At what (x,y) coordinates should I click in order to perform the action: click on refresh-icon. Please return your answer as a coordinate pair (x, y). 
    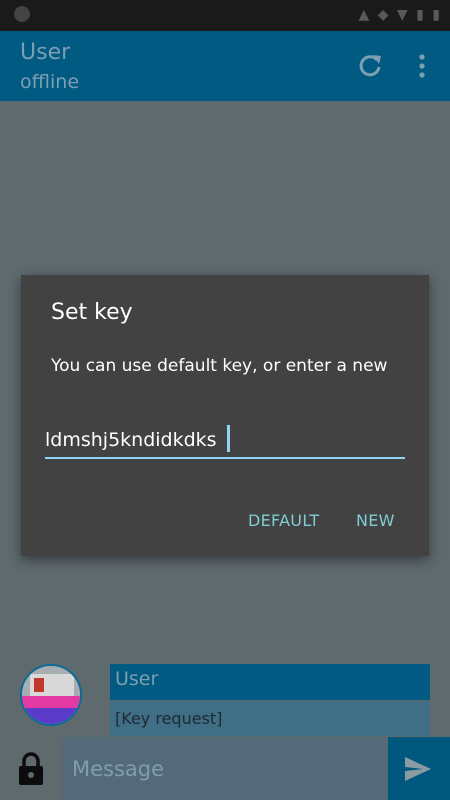
    Looking at the image, I should click on (370, 66).